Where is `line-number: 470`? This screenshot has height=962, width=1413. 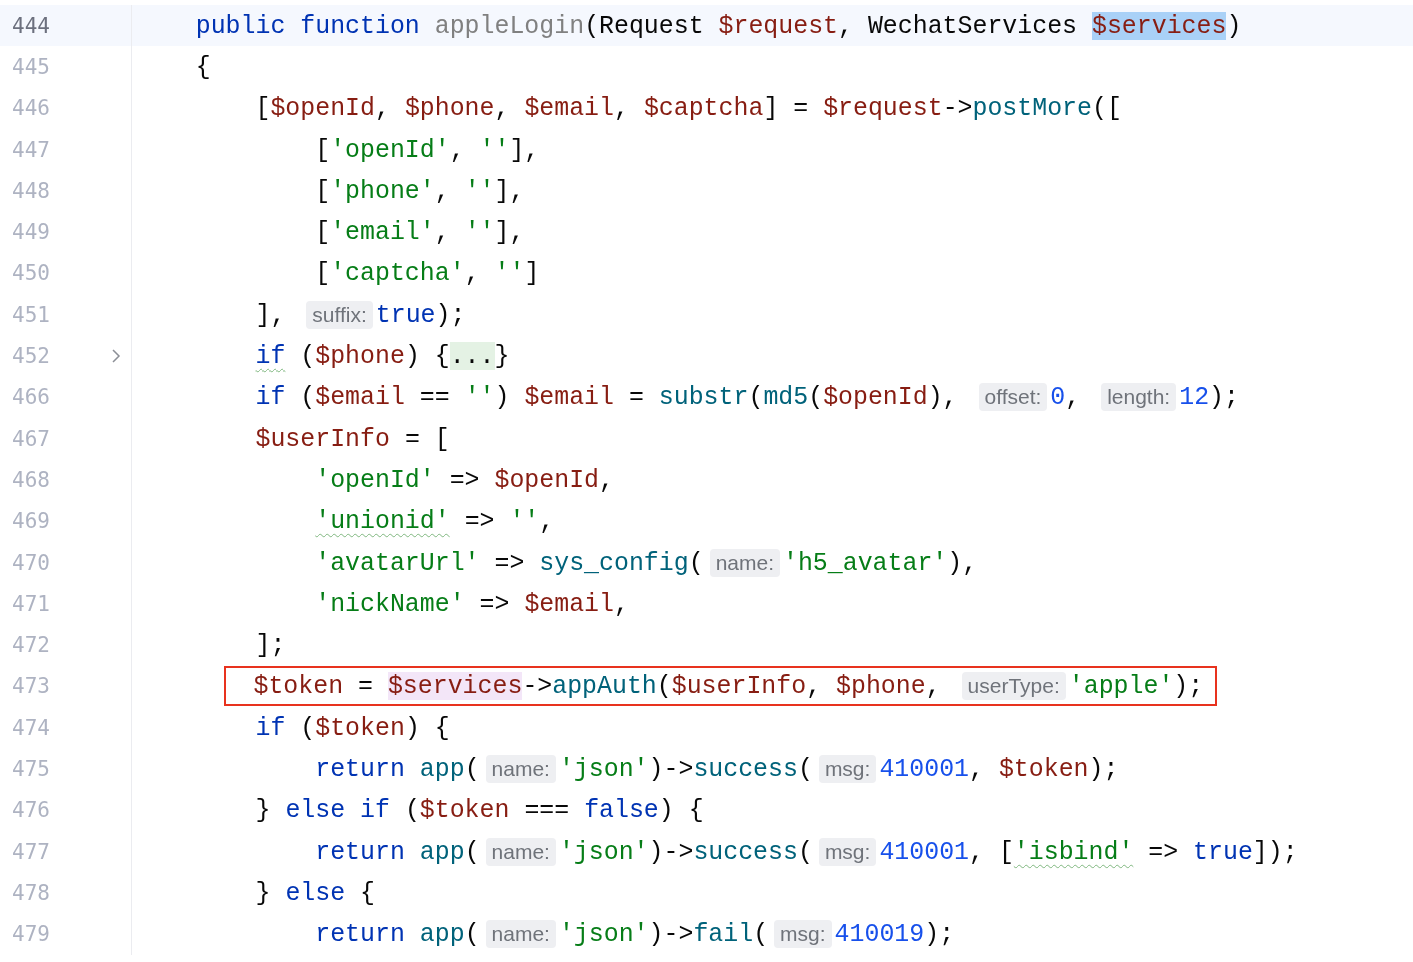
line-number: 470 is located at coordinates (31, 562).